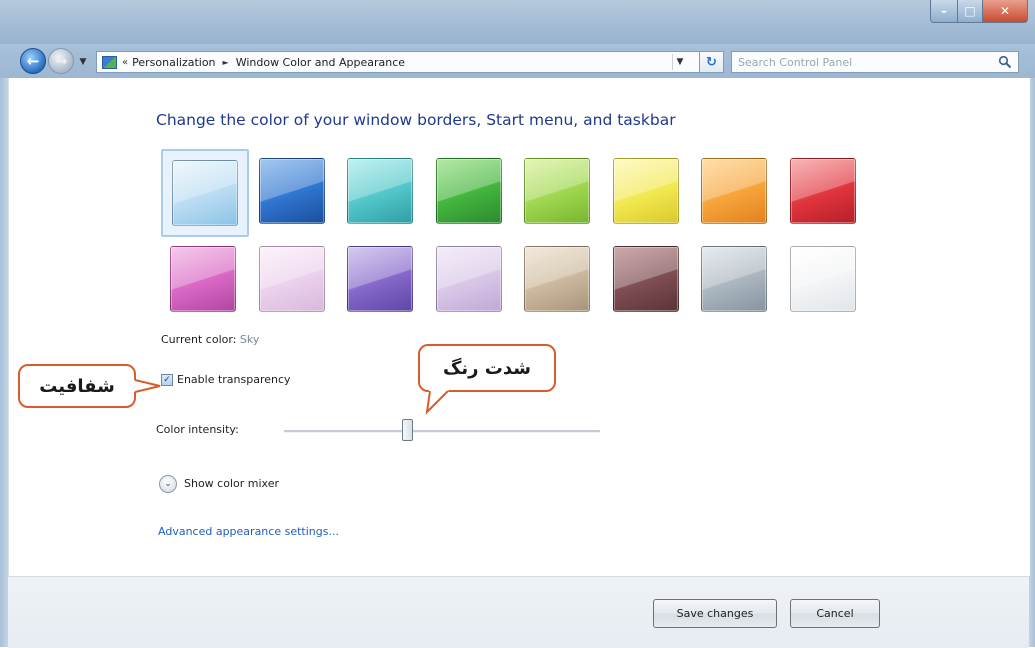 The width and height of the screenshot is (1035, 648). I want to click on search-input: Search Control Panel, so click(795, 62).